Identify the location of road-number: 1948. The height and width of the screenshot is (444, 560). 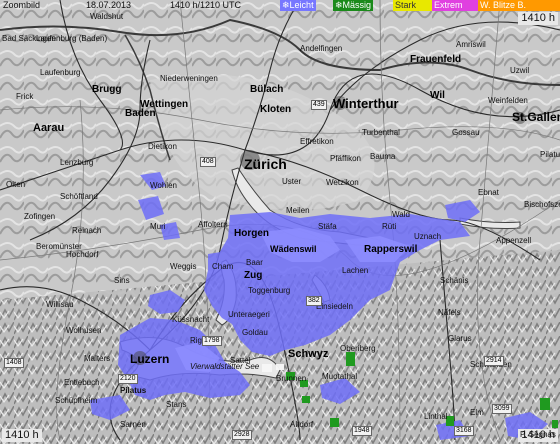
(362, 431).